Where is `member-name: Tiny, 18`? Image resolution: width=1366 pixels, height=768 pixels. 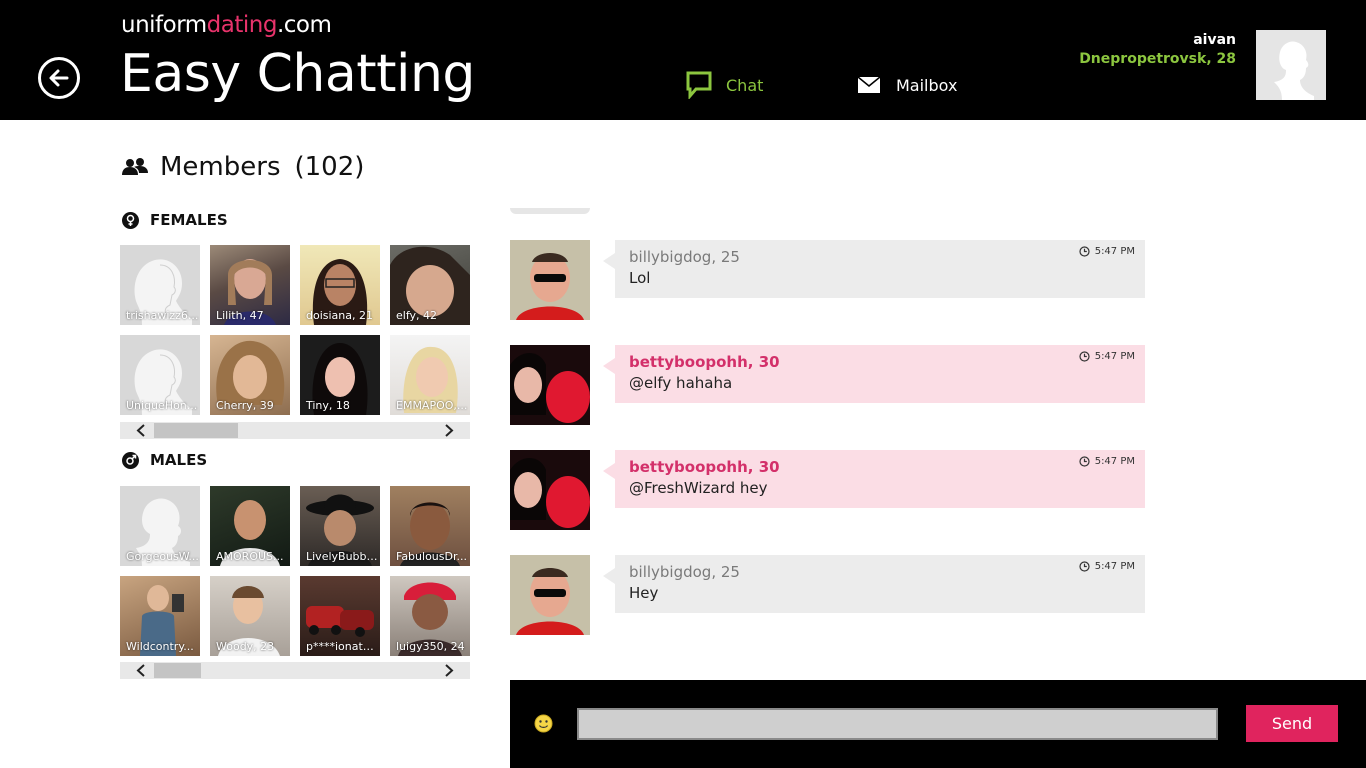
member-name: Tiny, 18 is located at coordinates (328, 405).